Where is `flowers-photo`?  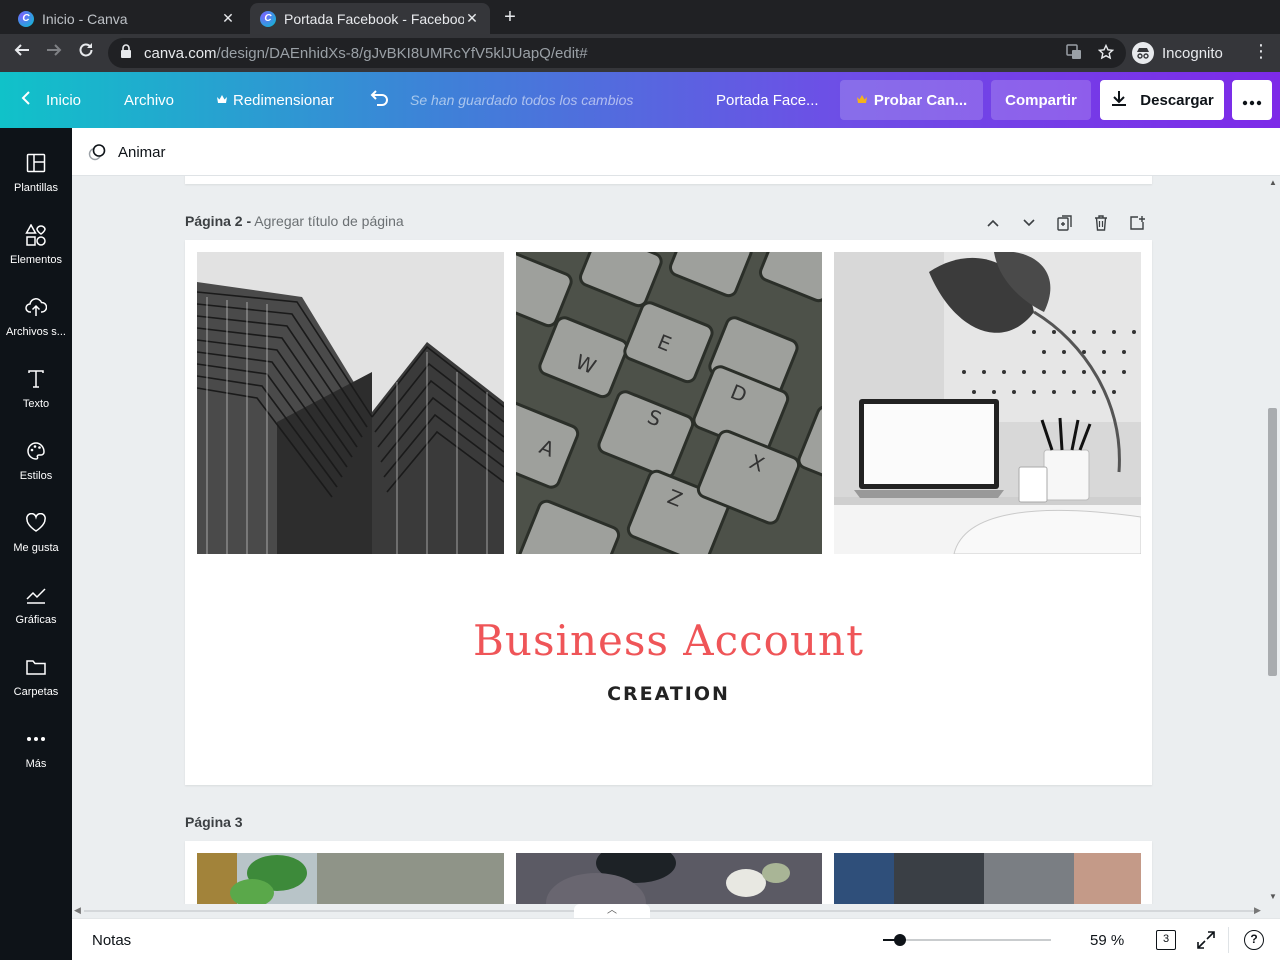 flowers-photo is located at coordinates (669, 878).